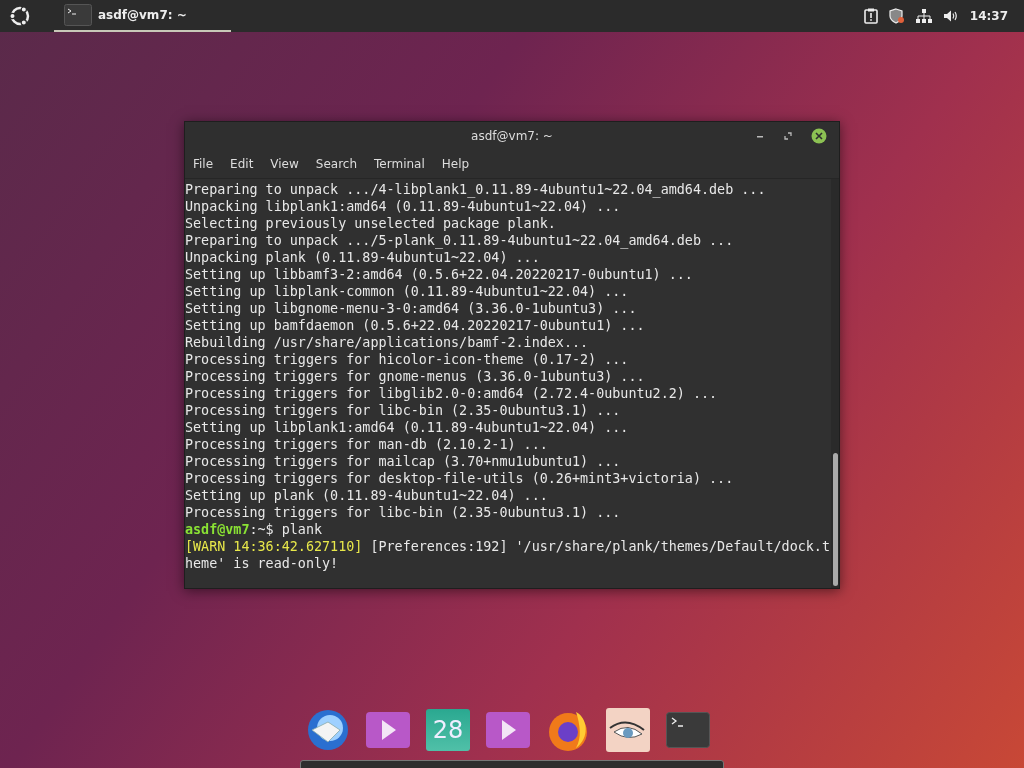 The height and width of the screenshot is (768, 1024). What do you see at coordinates (788, 136) in the screenshot?
I see `maximize-icon` at bounding box center [788, 136].